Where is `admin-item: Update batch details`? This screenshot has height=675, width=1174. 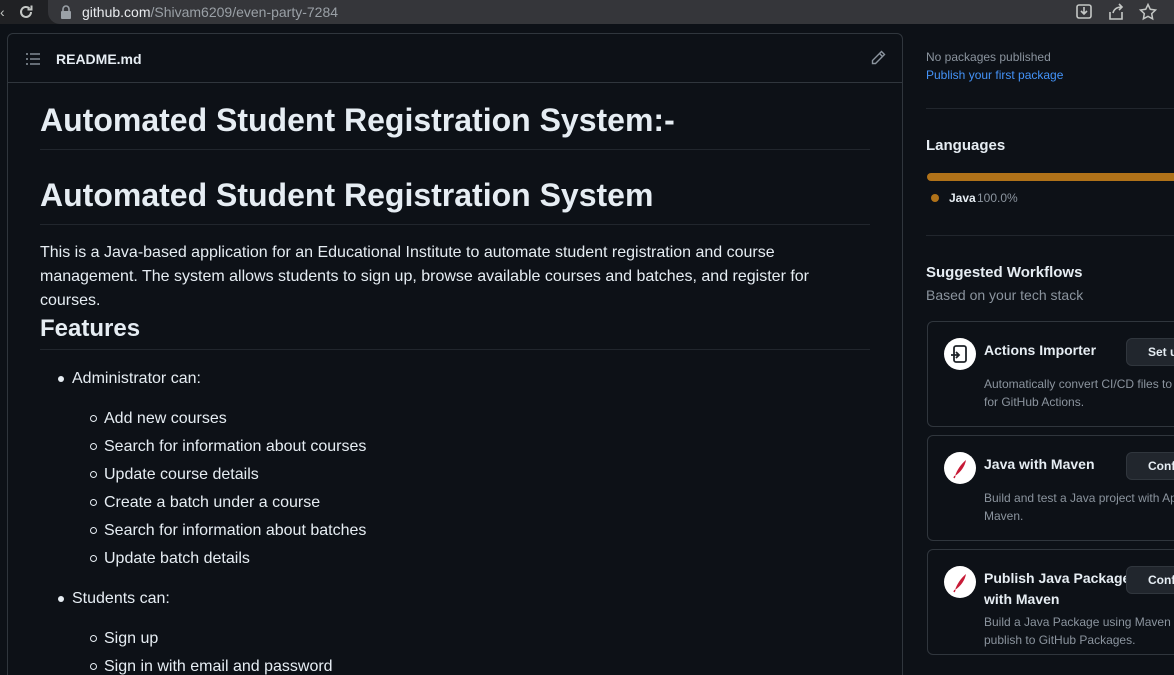
admin-item: Update batch details is located at coordinates (177, 558).